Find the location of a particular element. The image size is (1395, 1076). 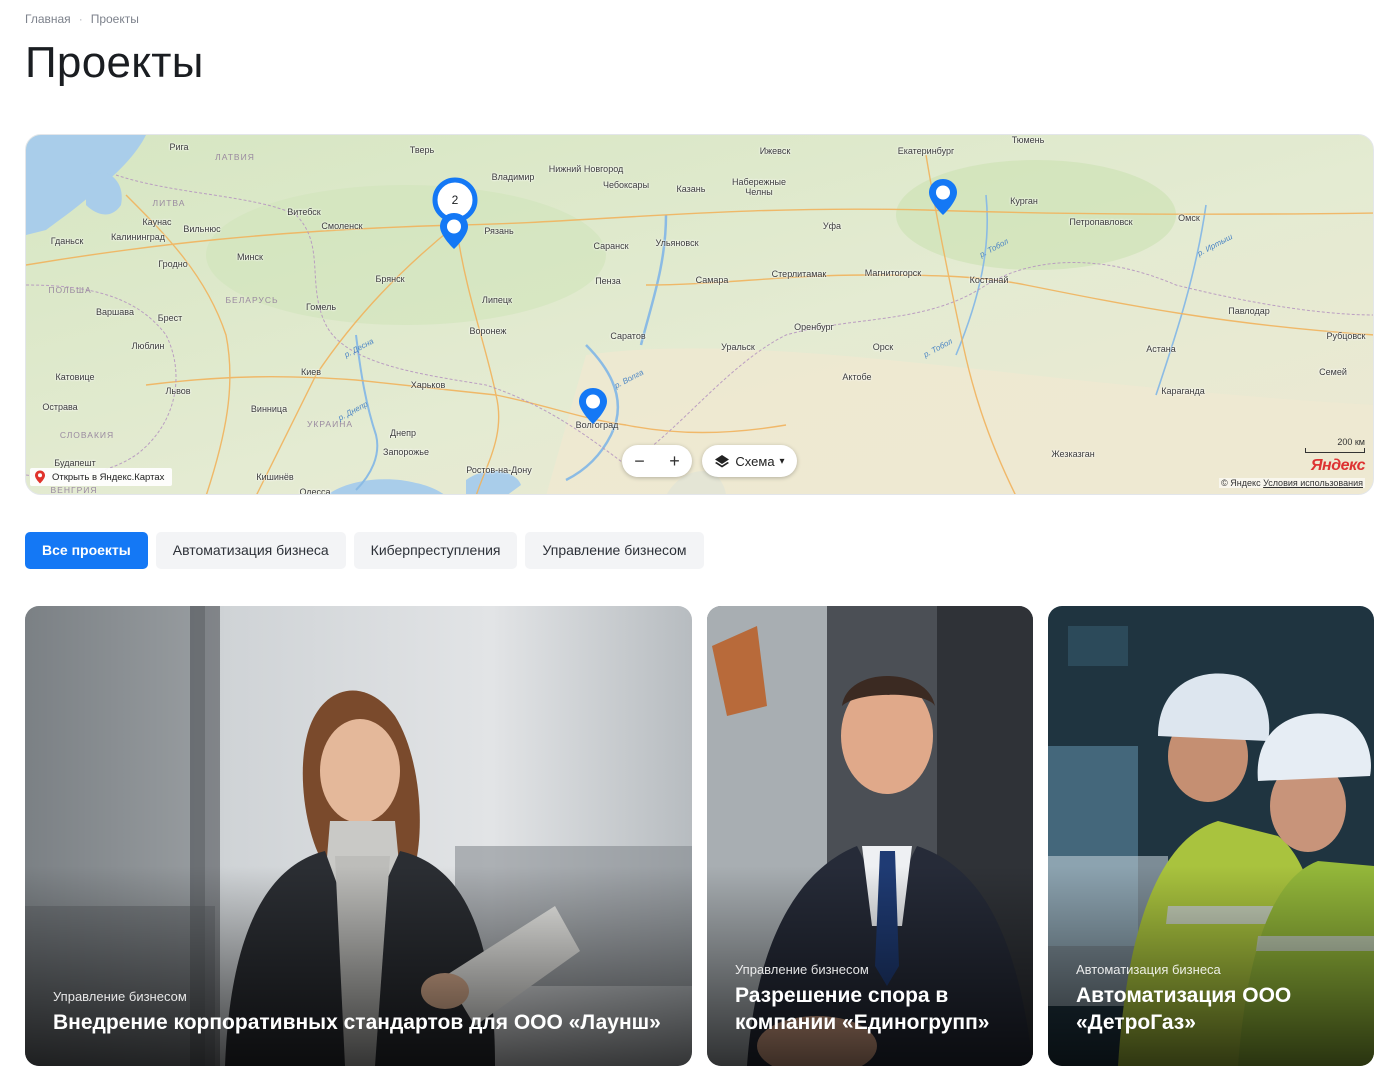

map-city-label: Киев is located at coordinates (311, 372).